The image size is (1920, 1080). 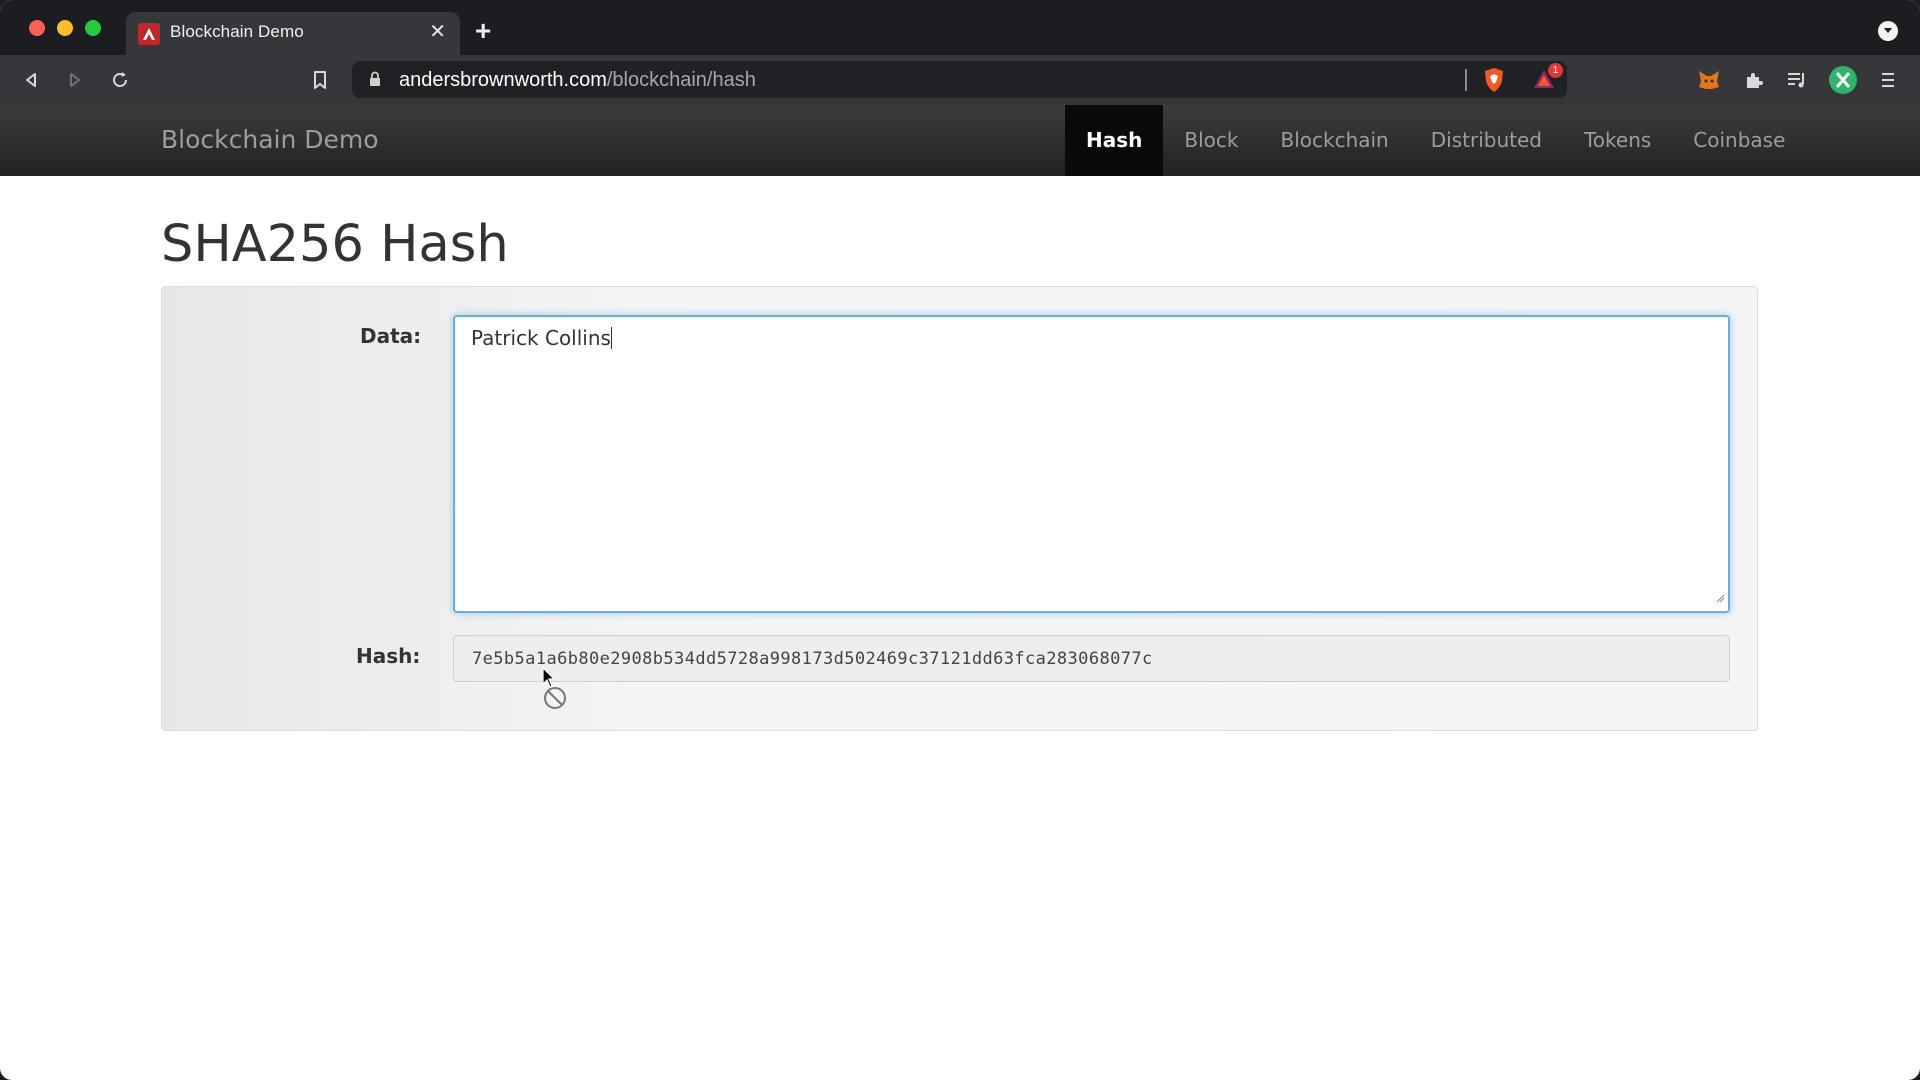 I want to click on tab-strip: Blockchain Demo ✕ +, so click(x=960, y=27).